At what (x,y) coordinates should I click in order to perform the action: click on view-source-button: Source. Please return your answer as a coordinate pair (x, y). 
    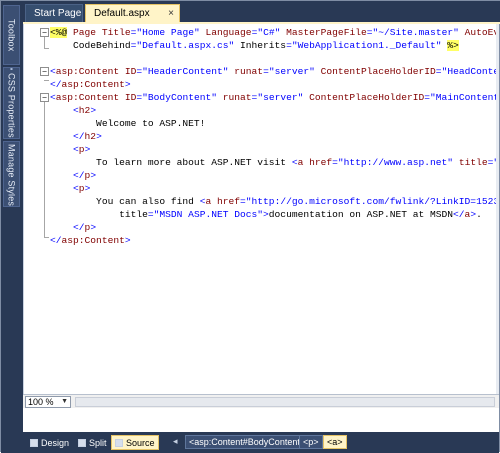
    Looking at the image, I should click on (135, 442).